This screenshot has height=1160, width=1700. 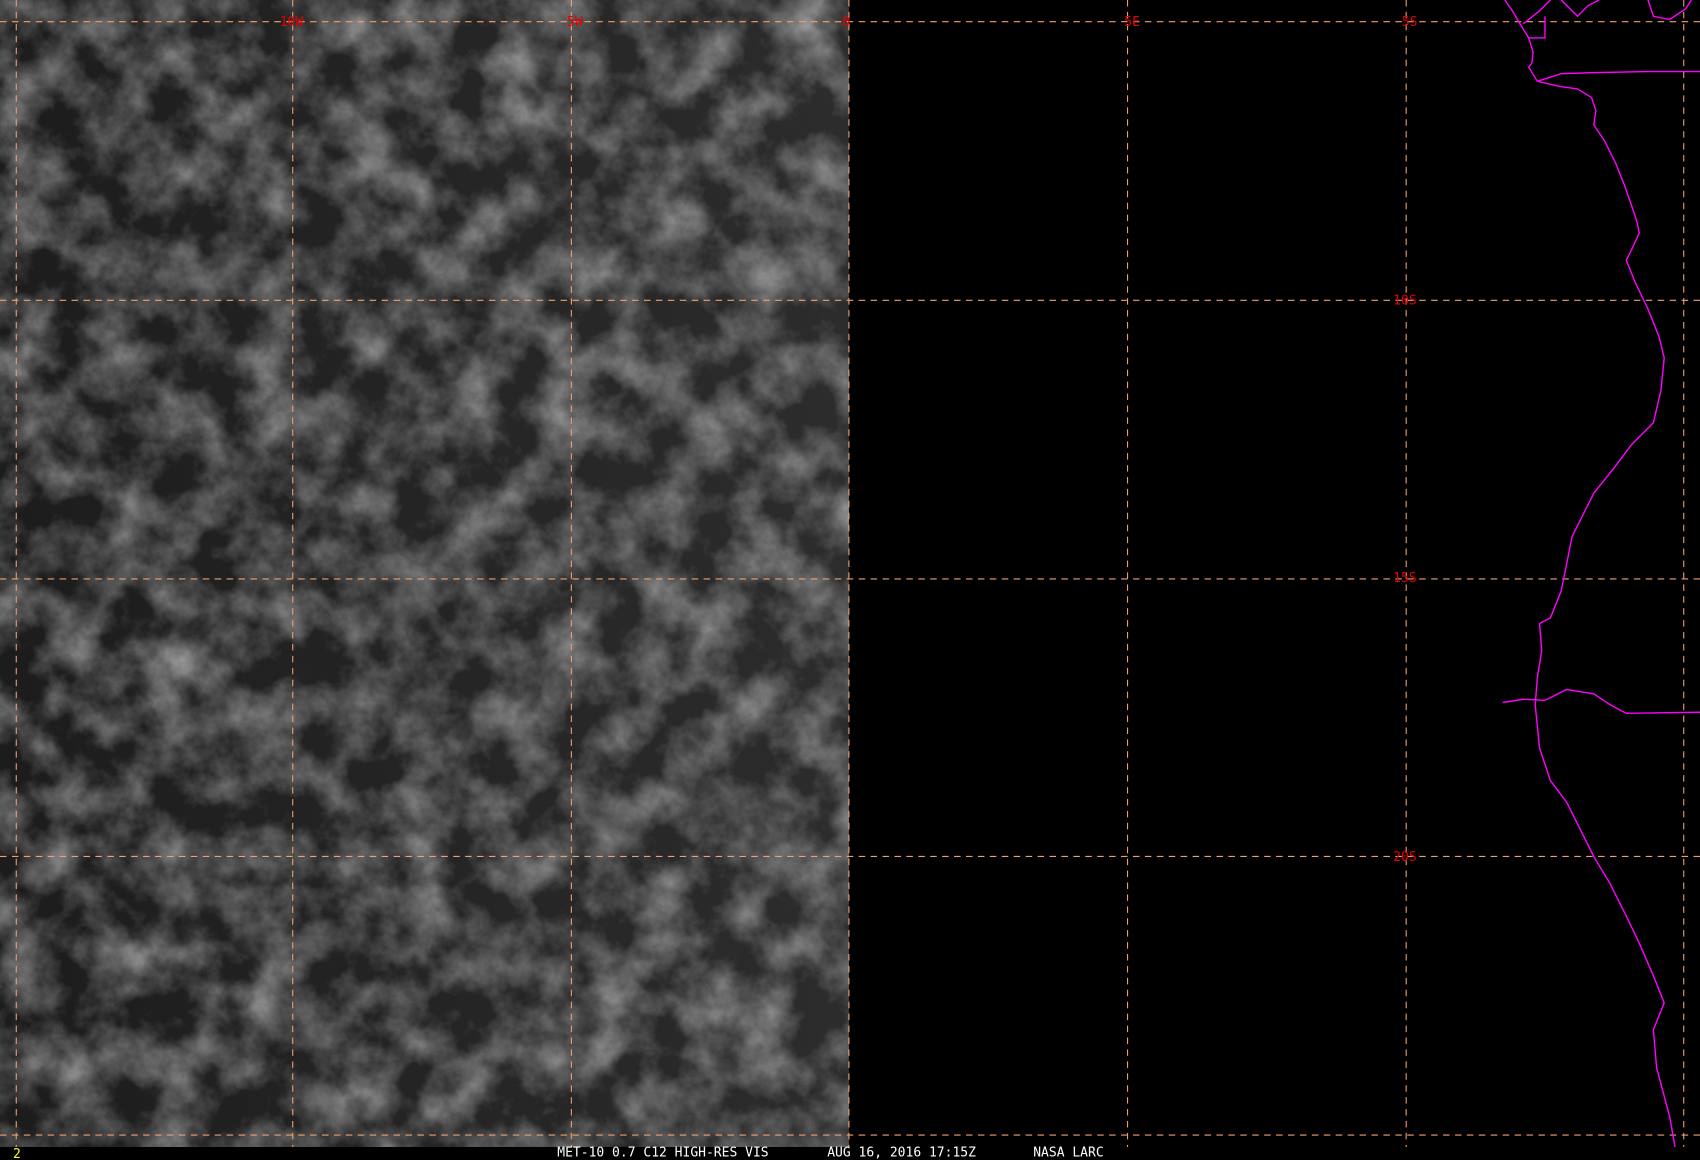 What do you see at coordinates (1068, 1153) in the screenshot?
I see `caption-source: NASA LARC` at bounding box center [1068, 1153].